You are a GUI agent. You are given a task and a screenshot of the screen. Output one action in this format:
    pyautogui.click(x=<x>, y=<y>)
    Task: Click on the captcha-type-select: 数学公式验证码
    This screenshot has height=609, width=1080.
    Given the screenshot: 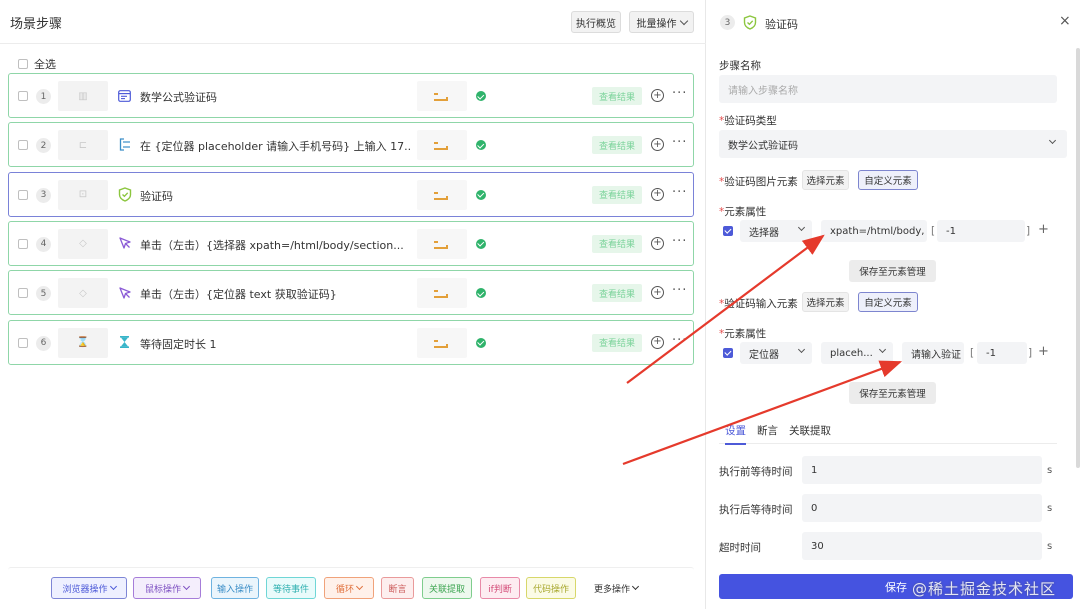 What is the action you would take?
    pyautogui.click(x=893, y=144)
    